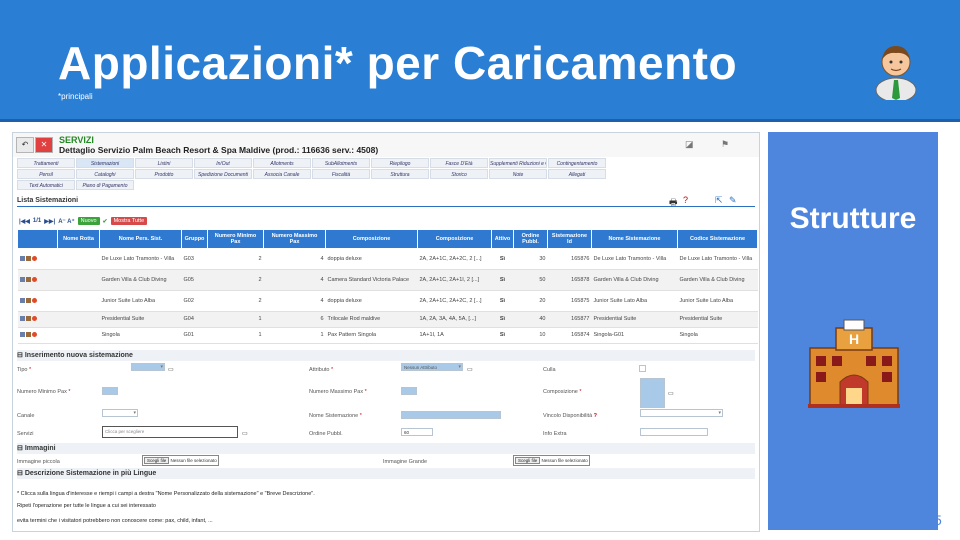 The image size is (960, 540). Describe the element at coordinates (148, 367) in the screenshot. I see `tipo-select: ▾` at that location.